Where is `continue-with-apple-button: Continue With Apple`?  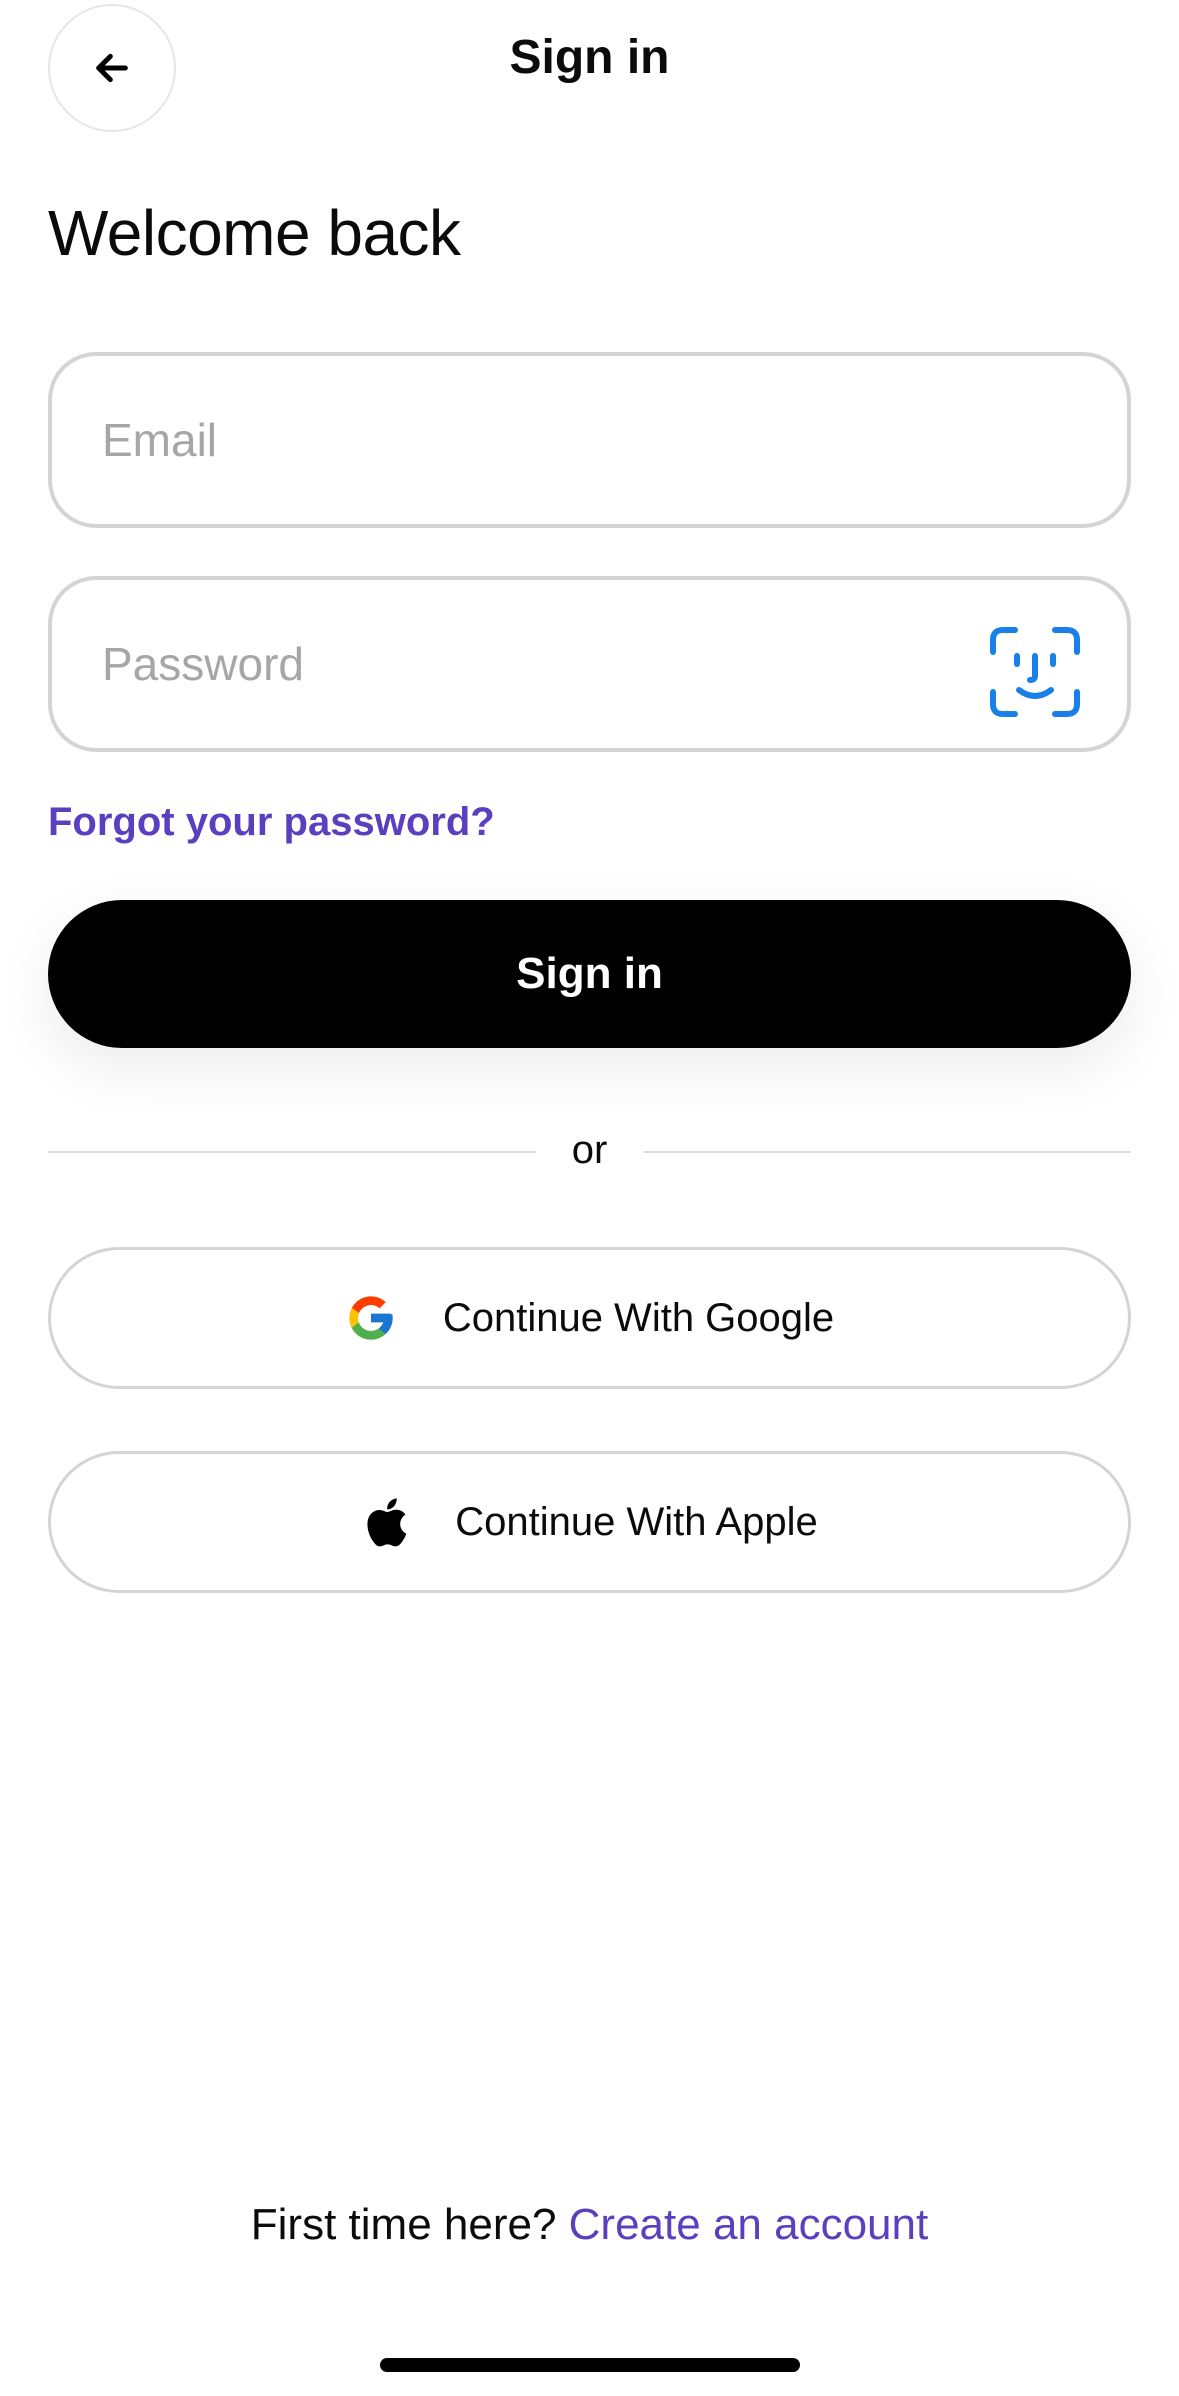
continue-with-apple-button: Continue With Apple is located at coordinates (589, 1522).